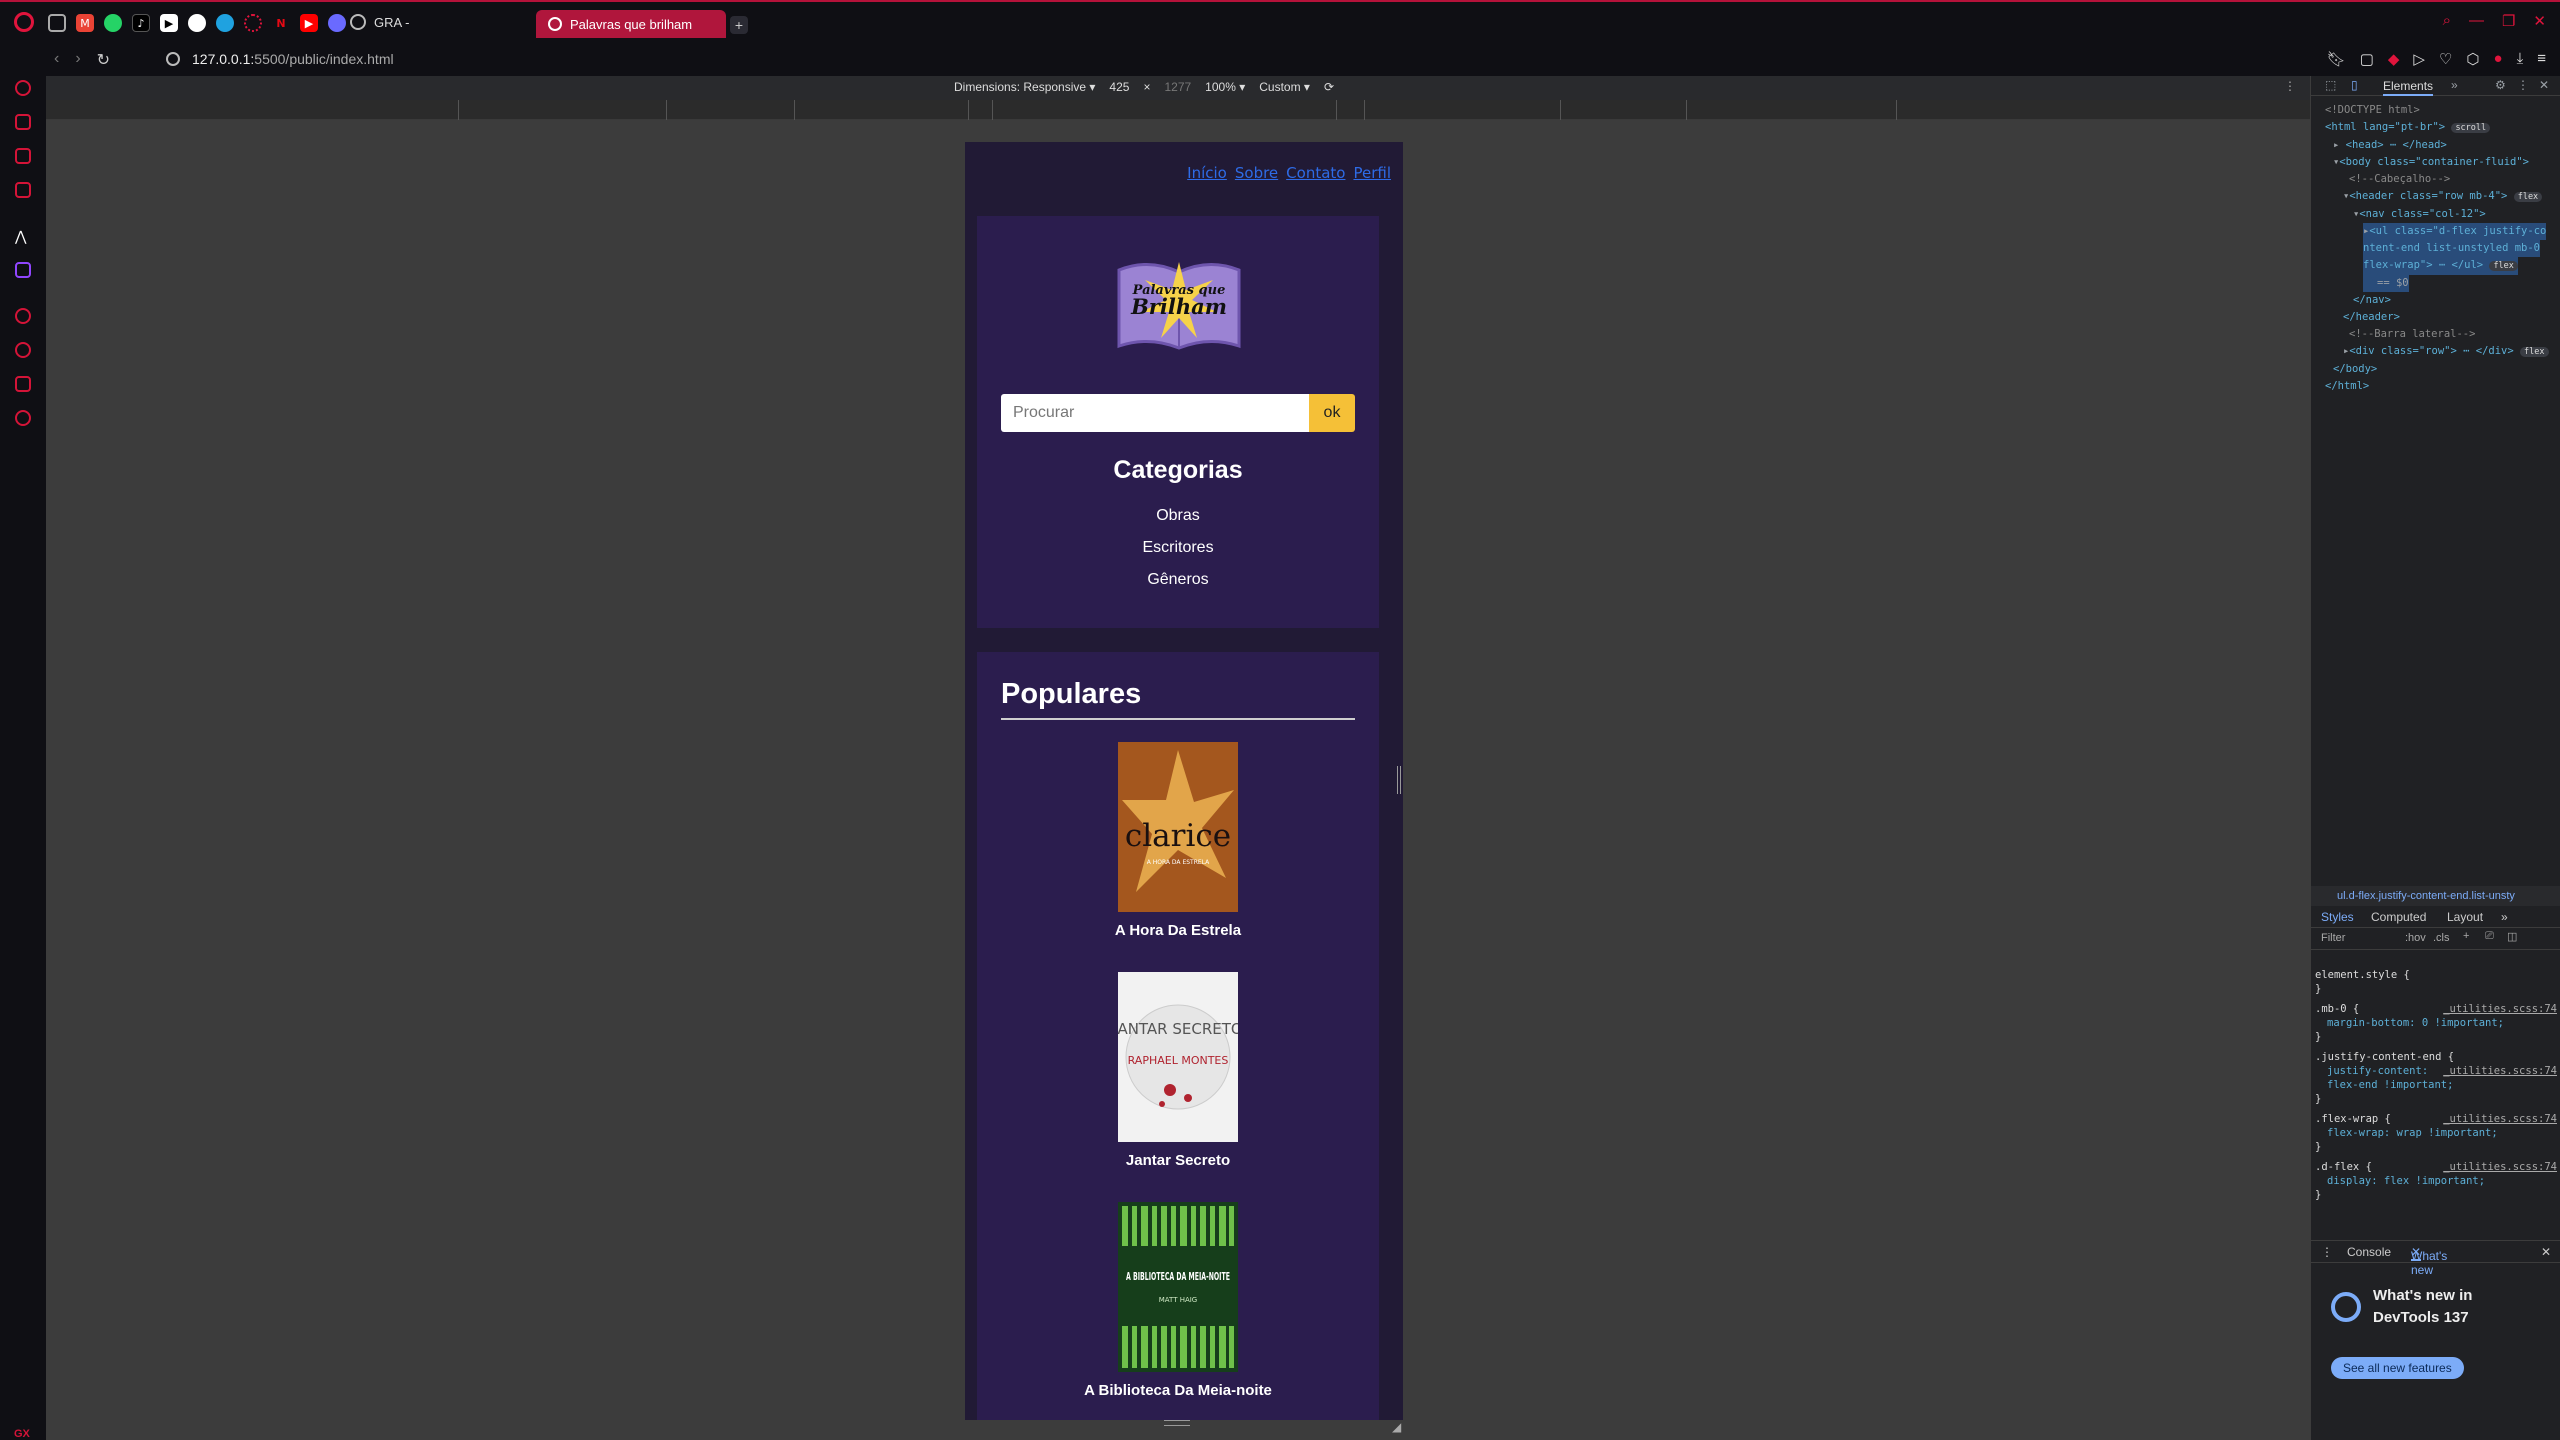 Image resolution: width=2560 pixels, height=1440 pixels. Describe the element at coordinates (141, 23) in the screenshot. I see `tiktok-icon: ♪` at that location.